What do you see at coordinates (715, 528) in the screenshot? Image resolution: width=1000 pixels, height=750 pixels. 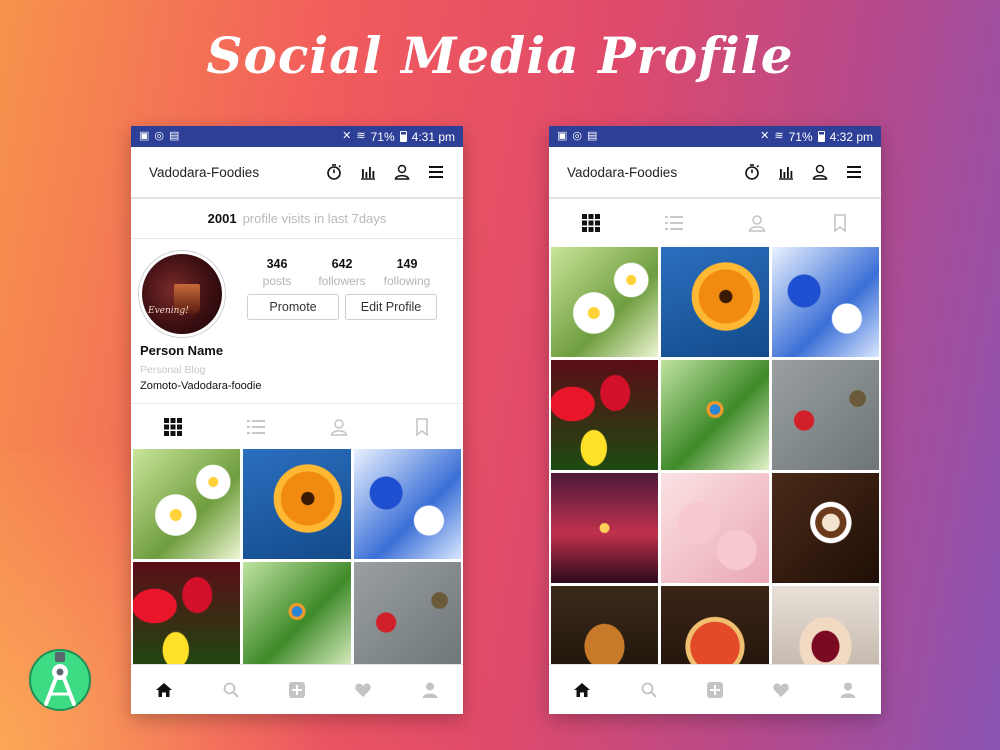 I see `photo-heart-cookies` at bounding box center [715, 528].